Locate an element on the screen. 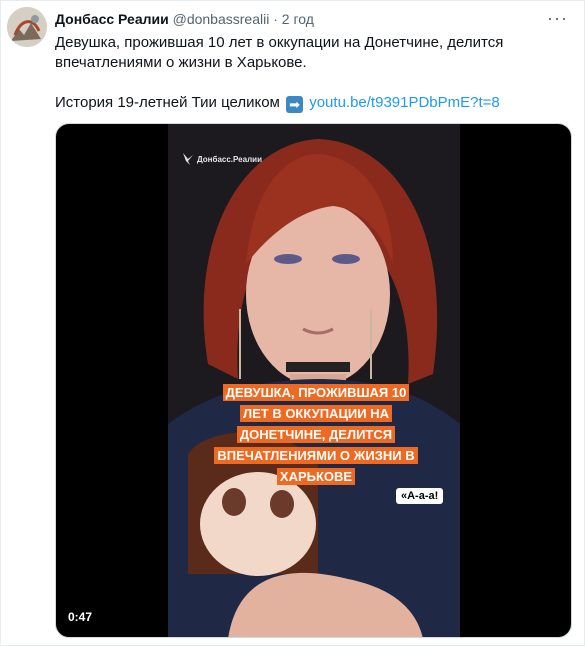 Image resolution: width=585 pixels, height=646 pixels. youtube-link: youtu.be/t9391PDbPmE?t=8 is located at coordinates (404, 102).